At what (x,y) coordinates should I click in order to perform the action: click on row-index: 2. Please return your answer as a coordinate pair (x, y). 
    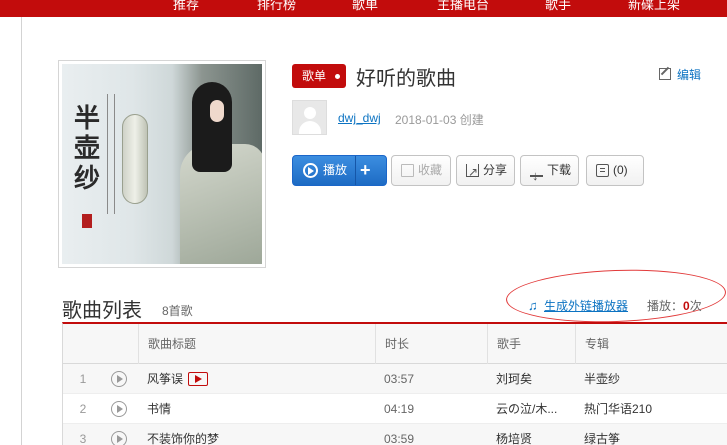
    Looking at the image, I should click on (83, 409).